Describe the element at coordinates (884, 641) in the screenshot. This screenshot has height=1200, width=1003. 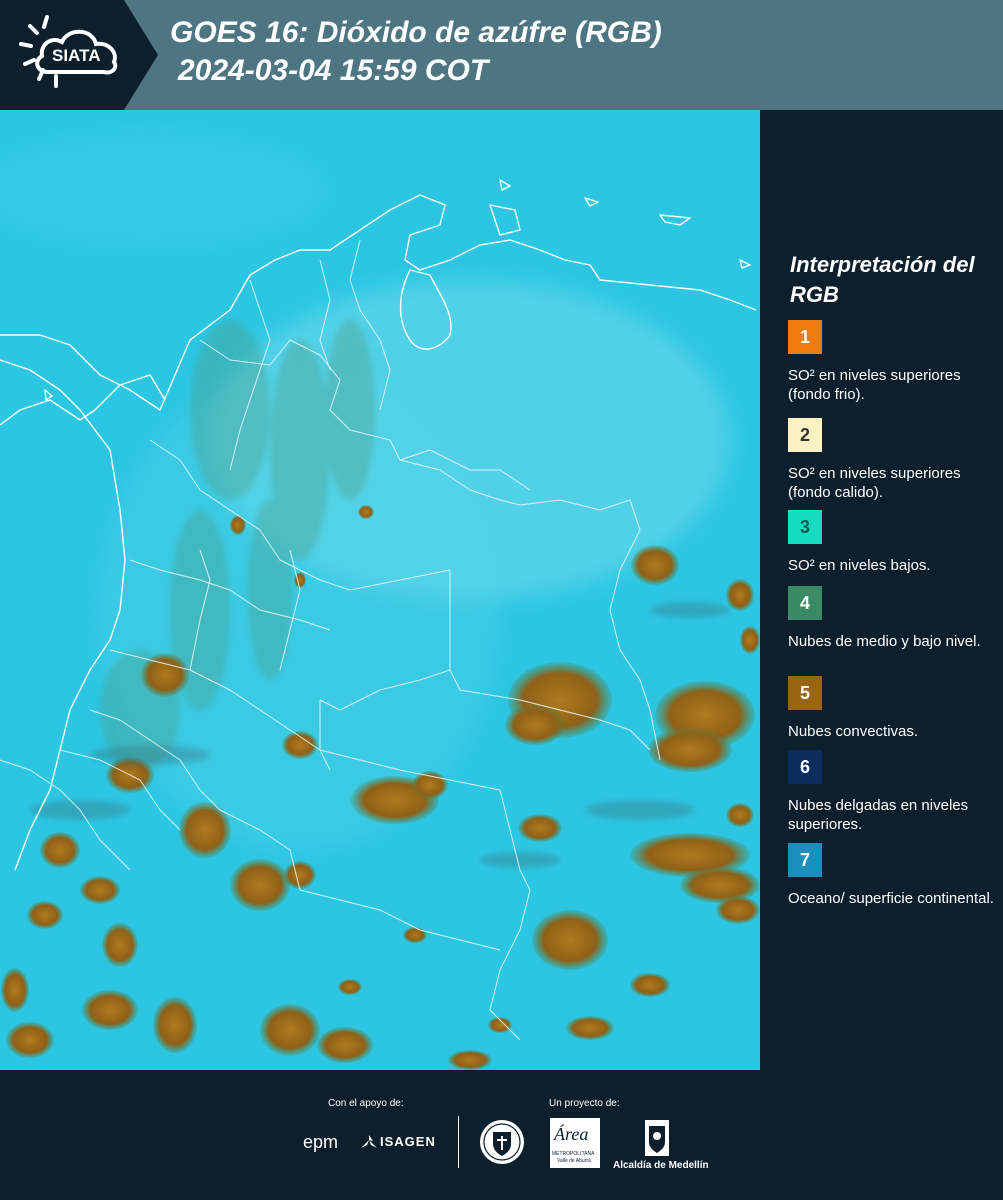
I see `legend-label: Nubes de medio y bajo nivel.` at that location.